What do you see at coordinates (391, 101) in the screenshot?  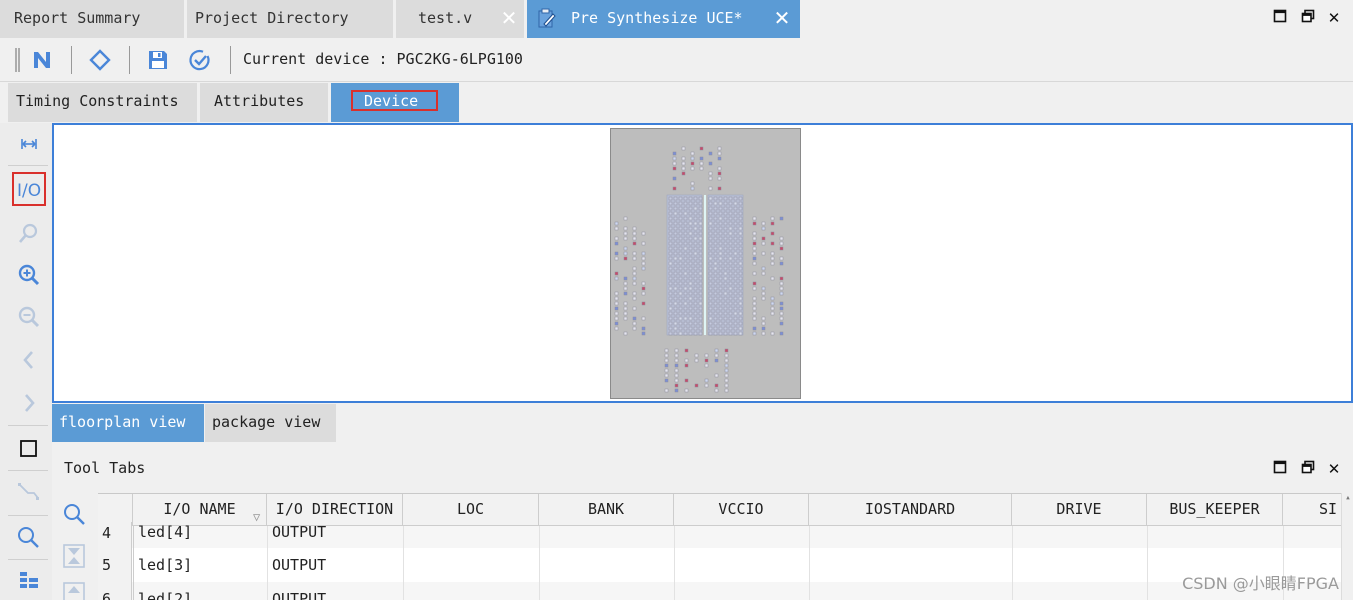 I see `tab-label: Device` at bounding box center [391, 101].